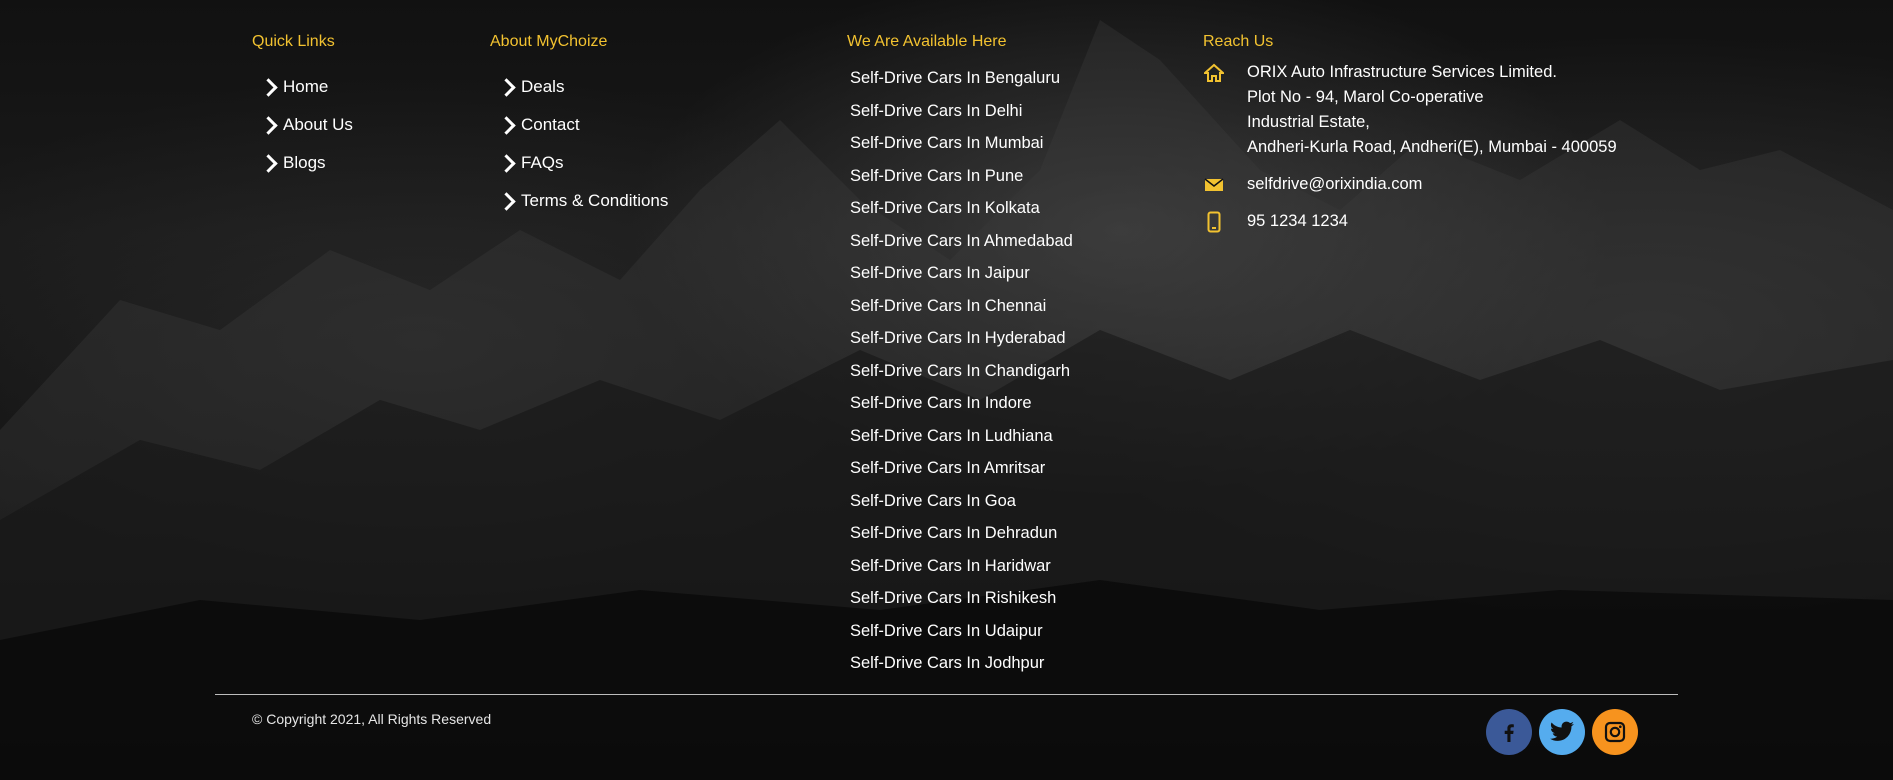 This screenshot has width=1893, height=780. Describe the element at coordinates (960, 241) in the screenshot. I see `city-link-ahmedabad: Self-Drive Cars In Ahmedabad` at that location.